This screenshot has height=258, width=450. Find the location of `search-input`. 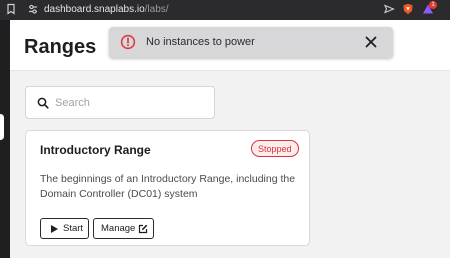

search-input is located at coordinates (130, 103).